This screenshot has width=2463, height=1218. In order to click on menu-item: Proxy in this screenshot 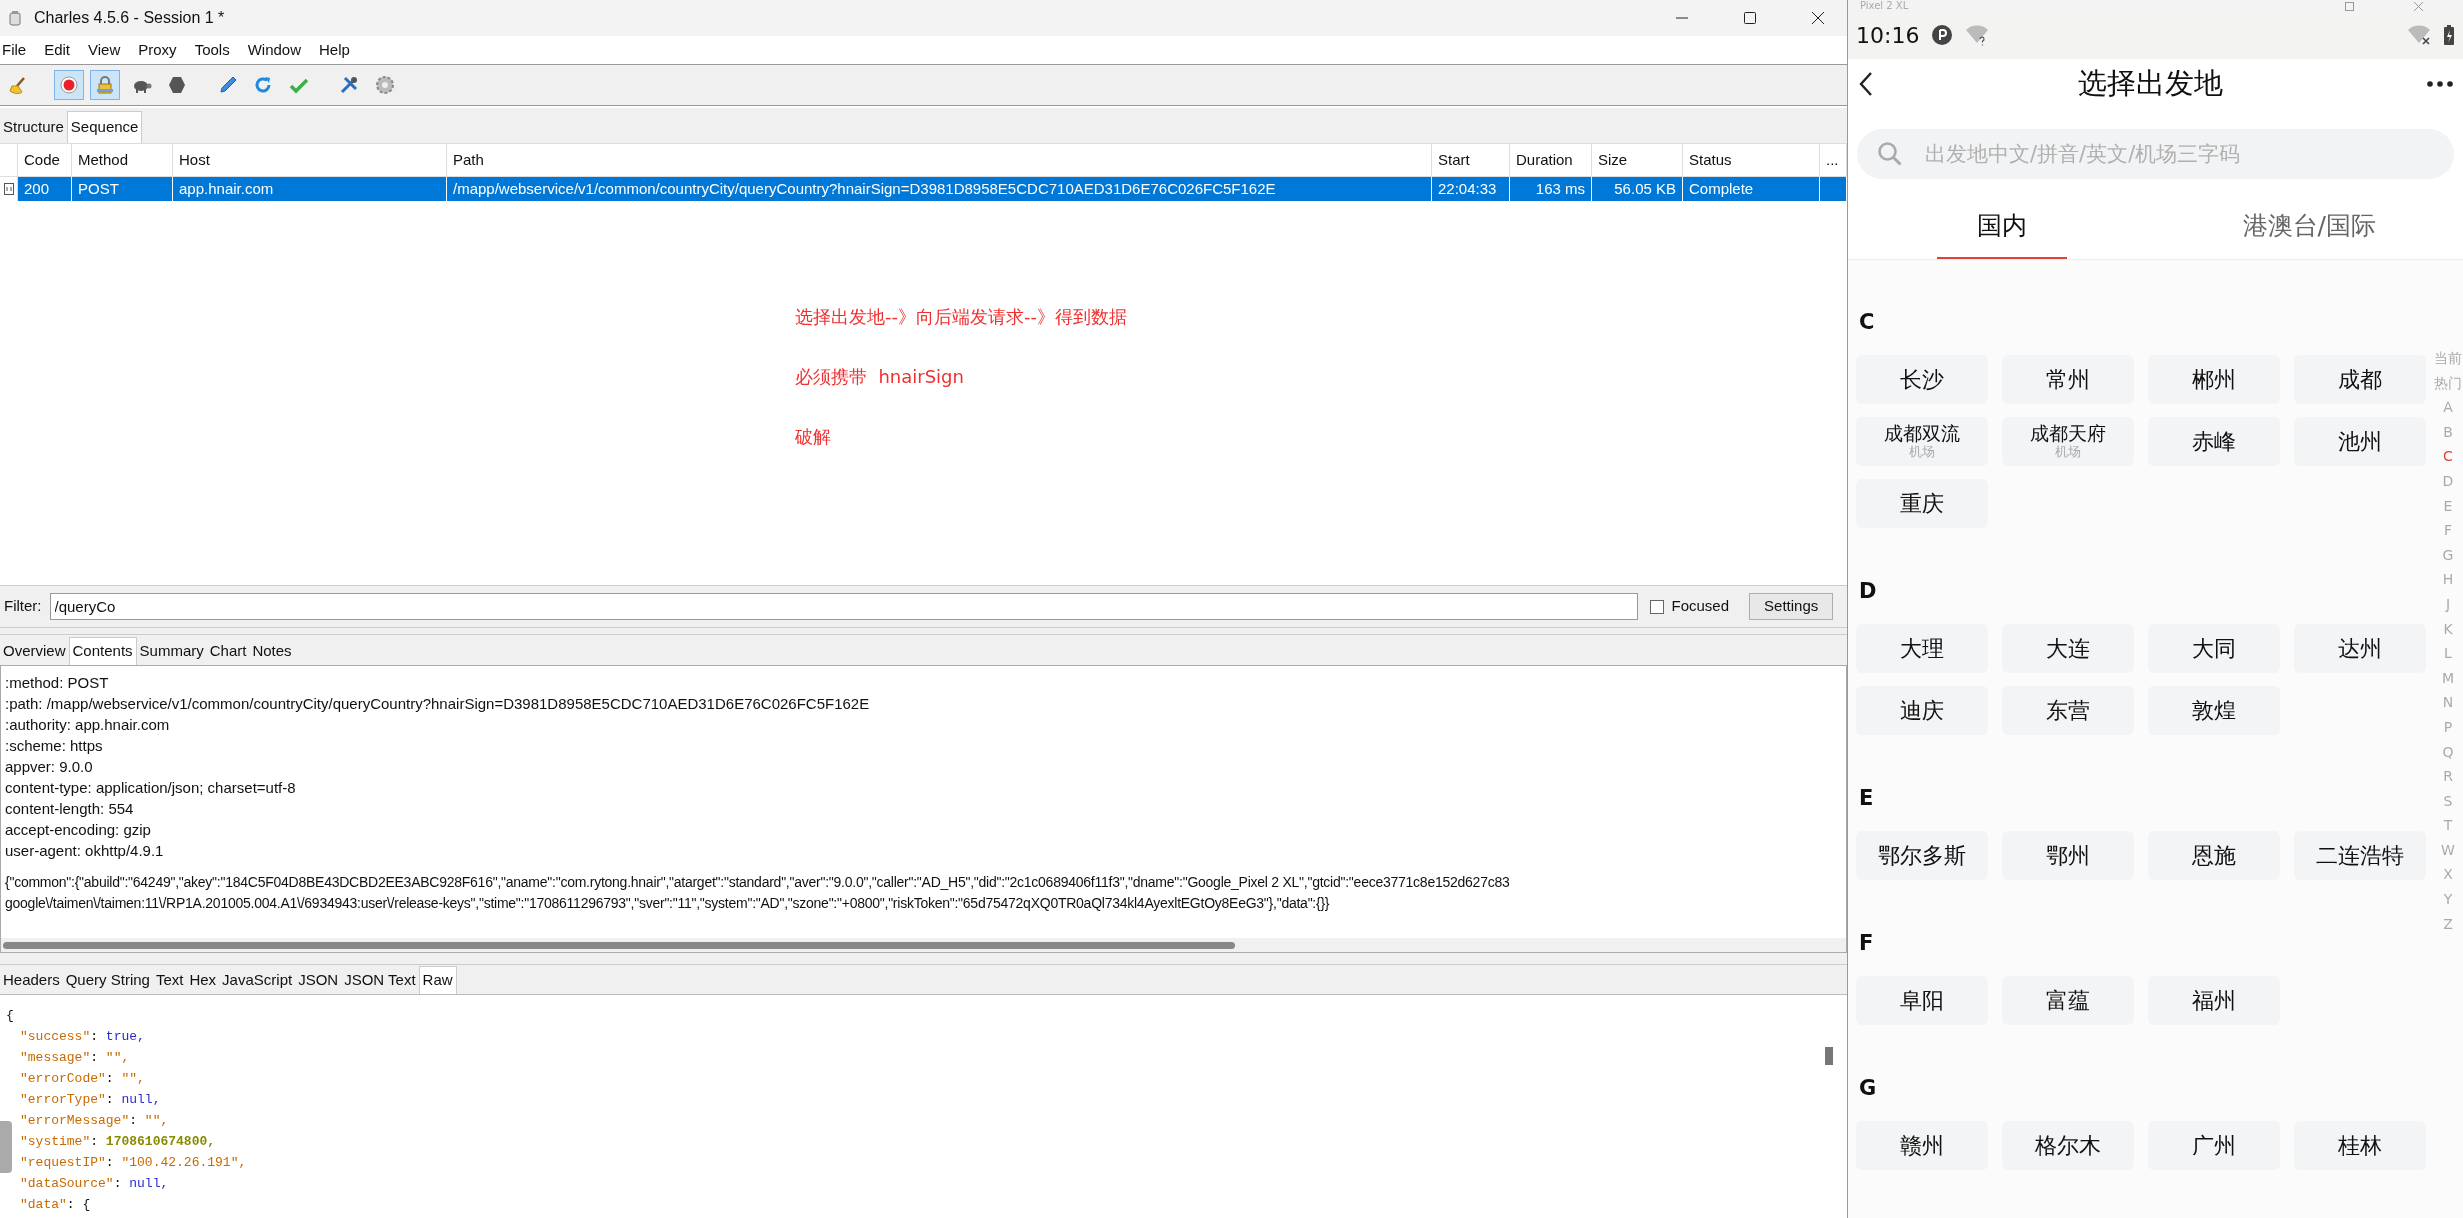, I will do `click(157, 50)`.